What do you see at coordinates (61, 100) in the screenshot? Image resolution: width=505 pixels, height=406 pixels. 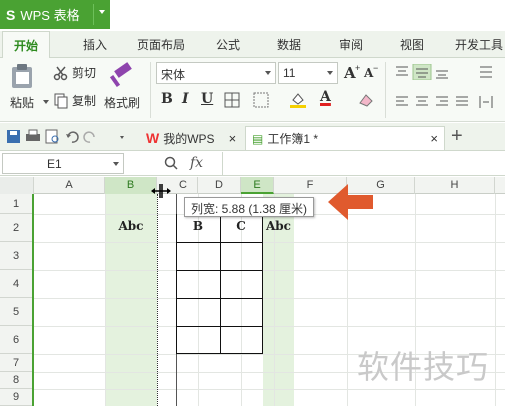 I see `copy-icon` at bounding box center [61, 100].